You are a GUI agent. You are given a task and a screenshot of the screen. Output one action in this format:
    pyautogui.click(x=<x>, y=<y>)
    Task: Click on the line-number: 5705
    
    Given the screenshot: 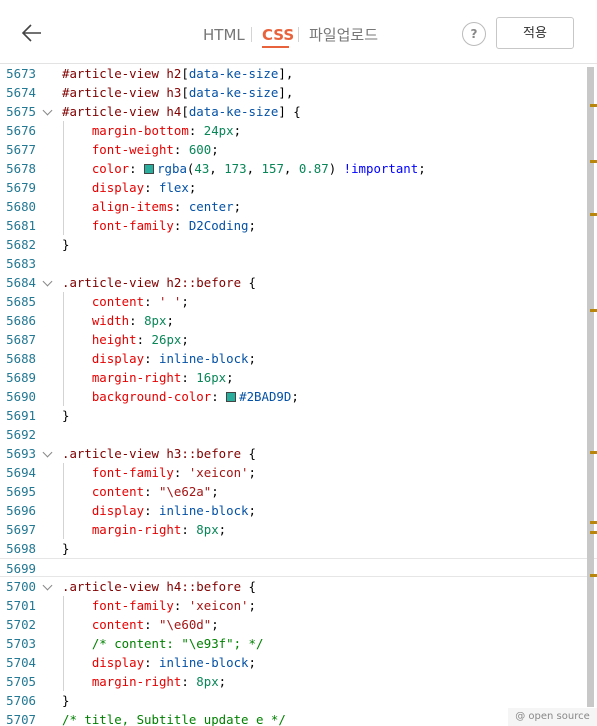 What is the action you would take?
    pyautogui.click(x=21, y=681)
    